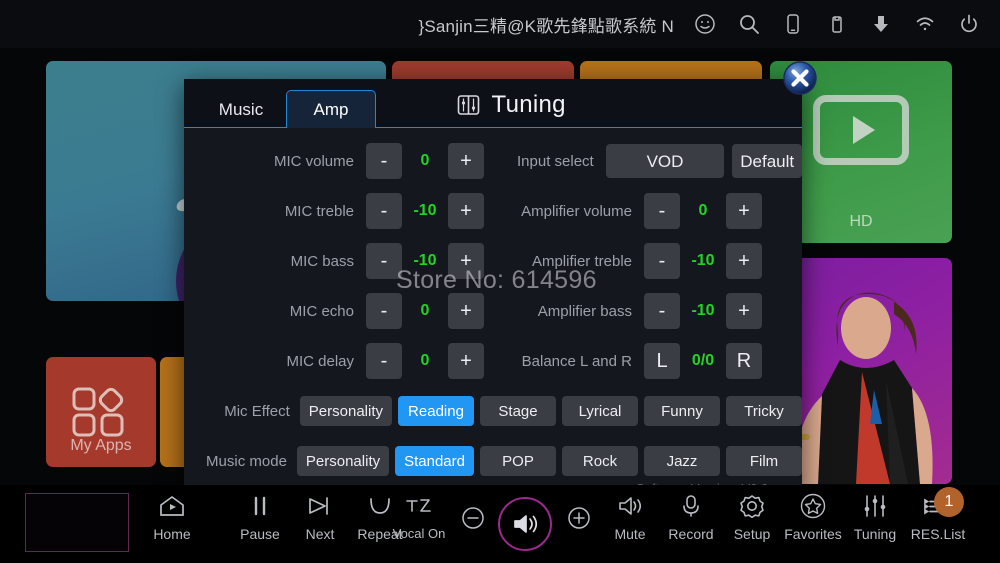 The width and height of the screenshot is (1000, 563). I want to click on balance-right-button: R, so click(744, 361).